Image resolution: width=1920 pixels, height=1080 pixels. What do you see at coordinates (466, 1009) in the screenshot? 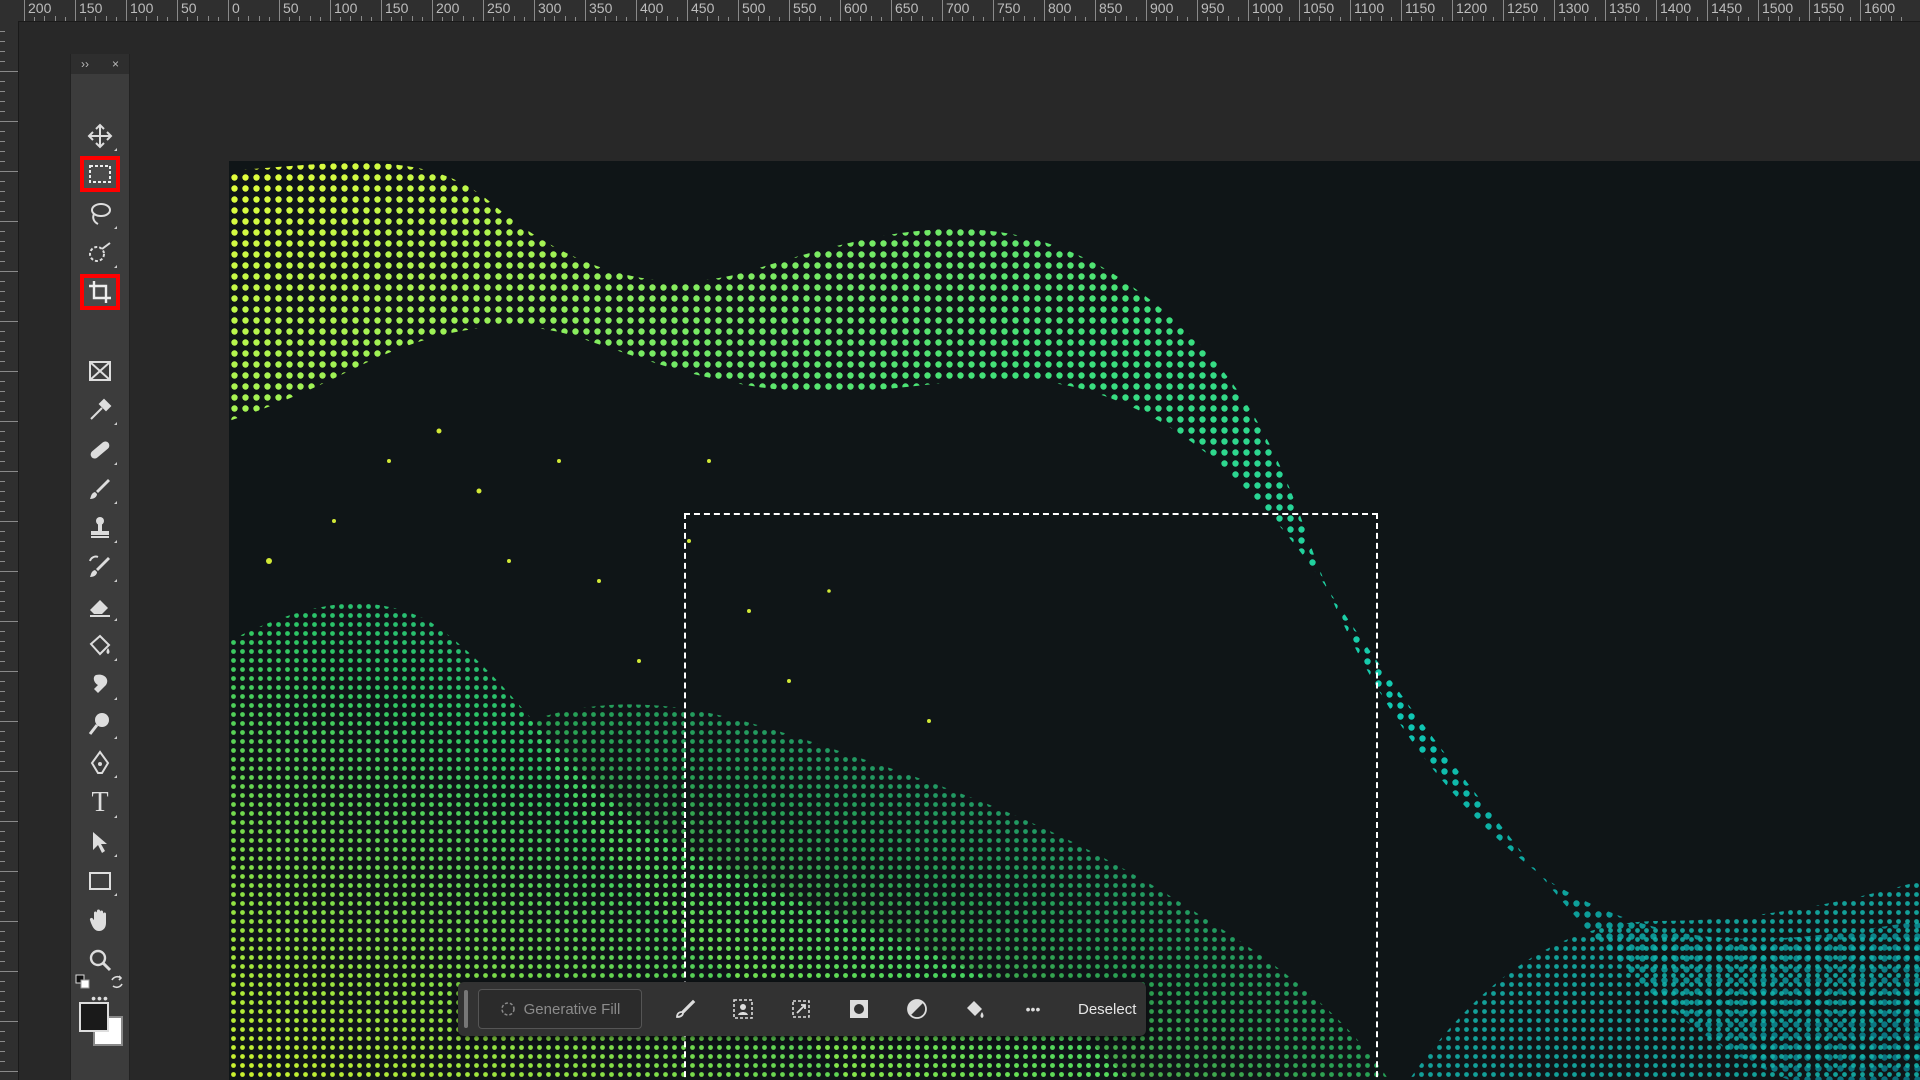
I see `taskbar-grip-handle` at bounding box center [466, 1009].